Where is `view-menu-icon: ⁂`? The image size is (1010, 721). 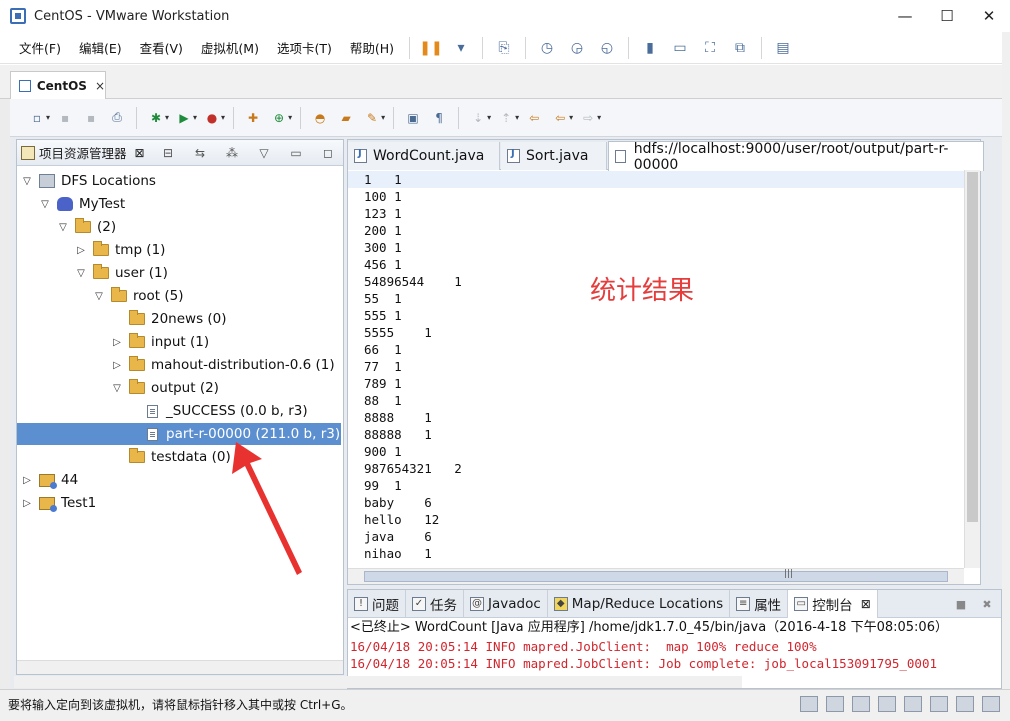 view-menu-icon: ⁂ is located at coordinates (232, 153).